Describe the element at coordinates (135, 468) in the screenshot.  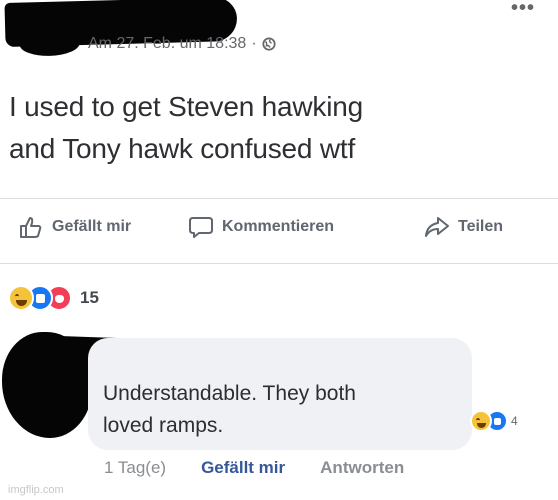
I see `comment-time-link: 1 Tag(e)` at that location.